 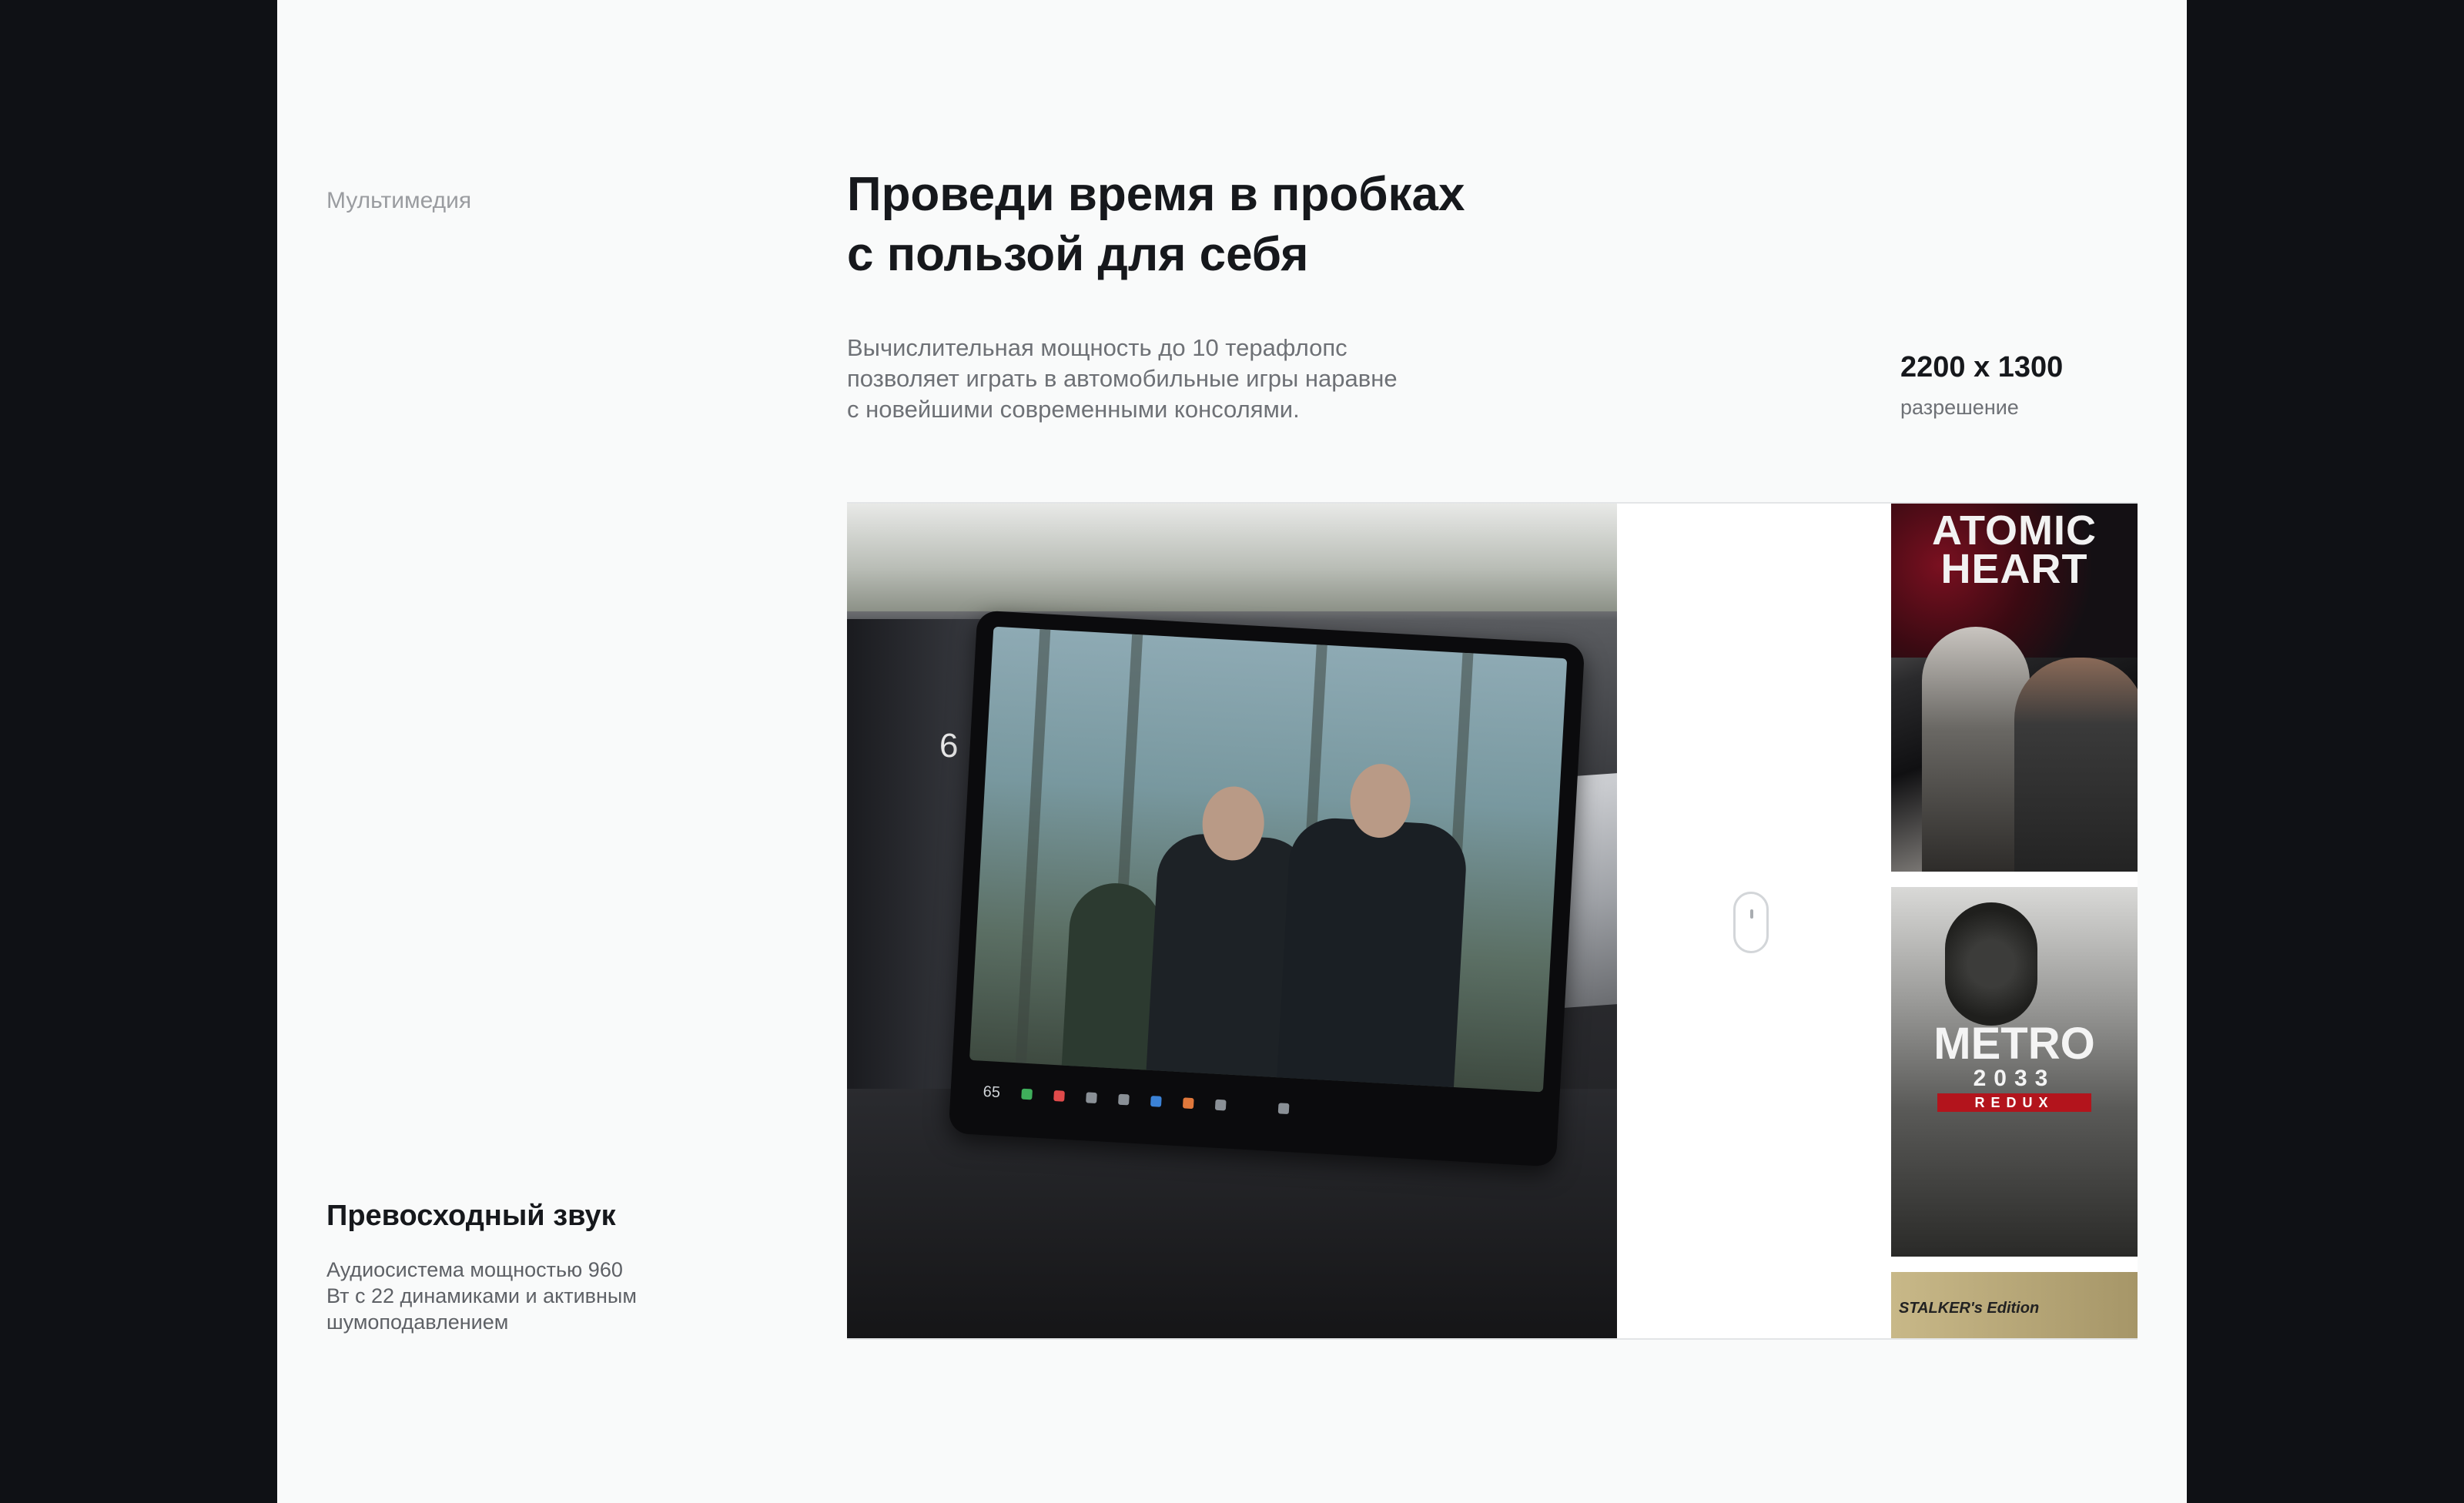 I want to click on game-cover-metro: METRO 2033 REDUX, so click(x=2015, y=1072).